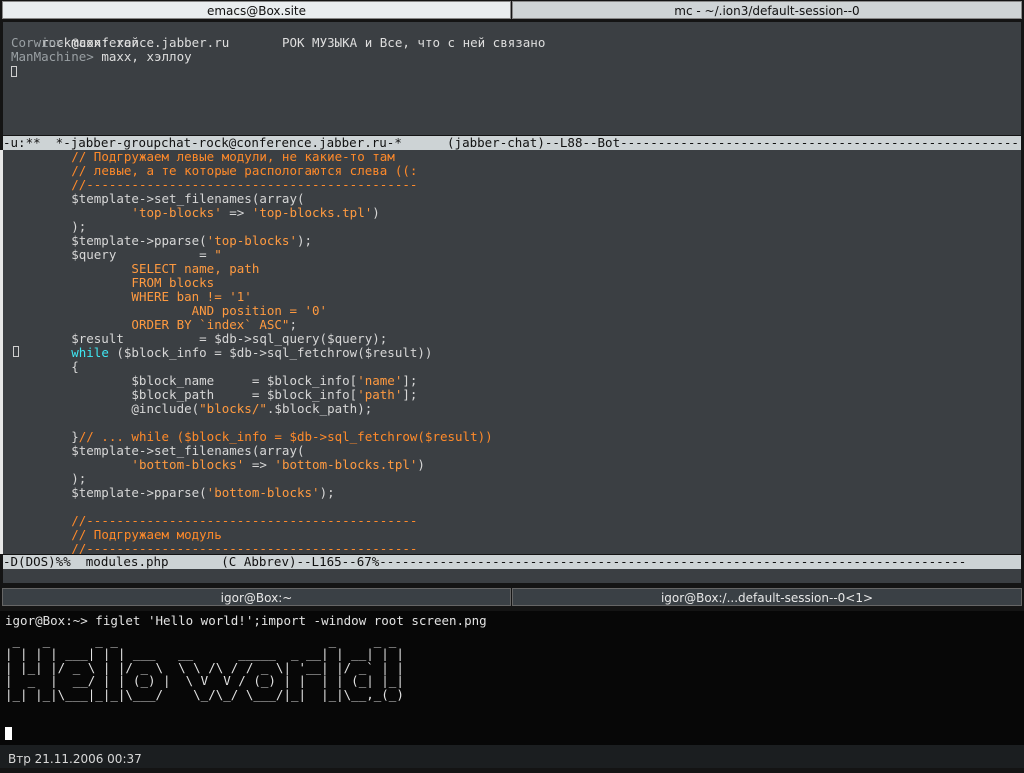 The height and width of the screenshot is (773, 1024). Describe the element at coordinates (16, 351) in the screenshot. I see `code-fringe-cursor` at that location.